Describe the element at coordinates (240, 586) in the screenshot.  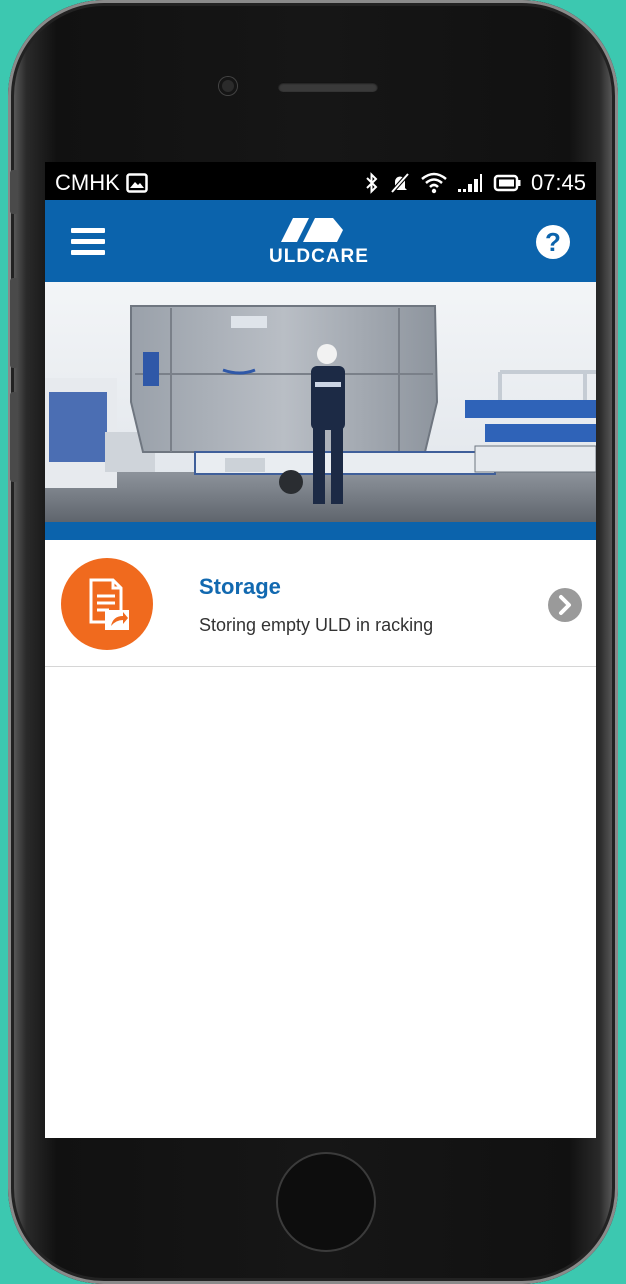
I see `list-item-title: Storage` at that location.